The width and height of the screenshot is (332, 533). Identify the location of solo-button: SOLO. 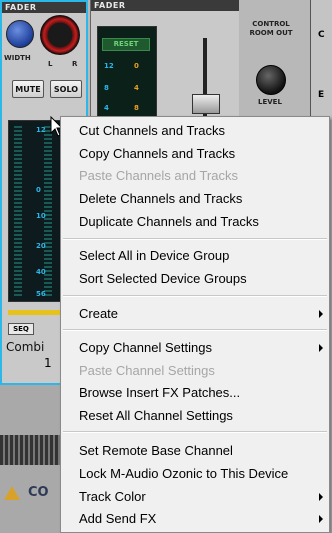
(66, 89).